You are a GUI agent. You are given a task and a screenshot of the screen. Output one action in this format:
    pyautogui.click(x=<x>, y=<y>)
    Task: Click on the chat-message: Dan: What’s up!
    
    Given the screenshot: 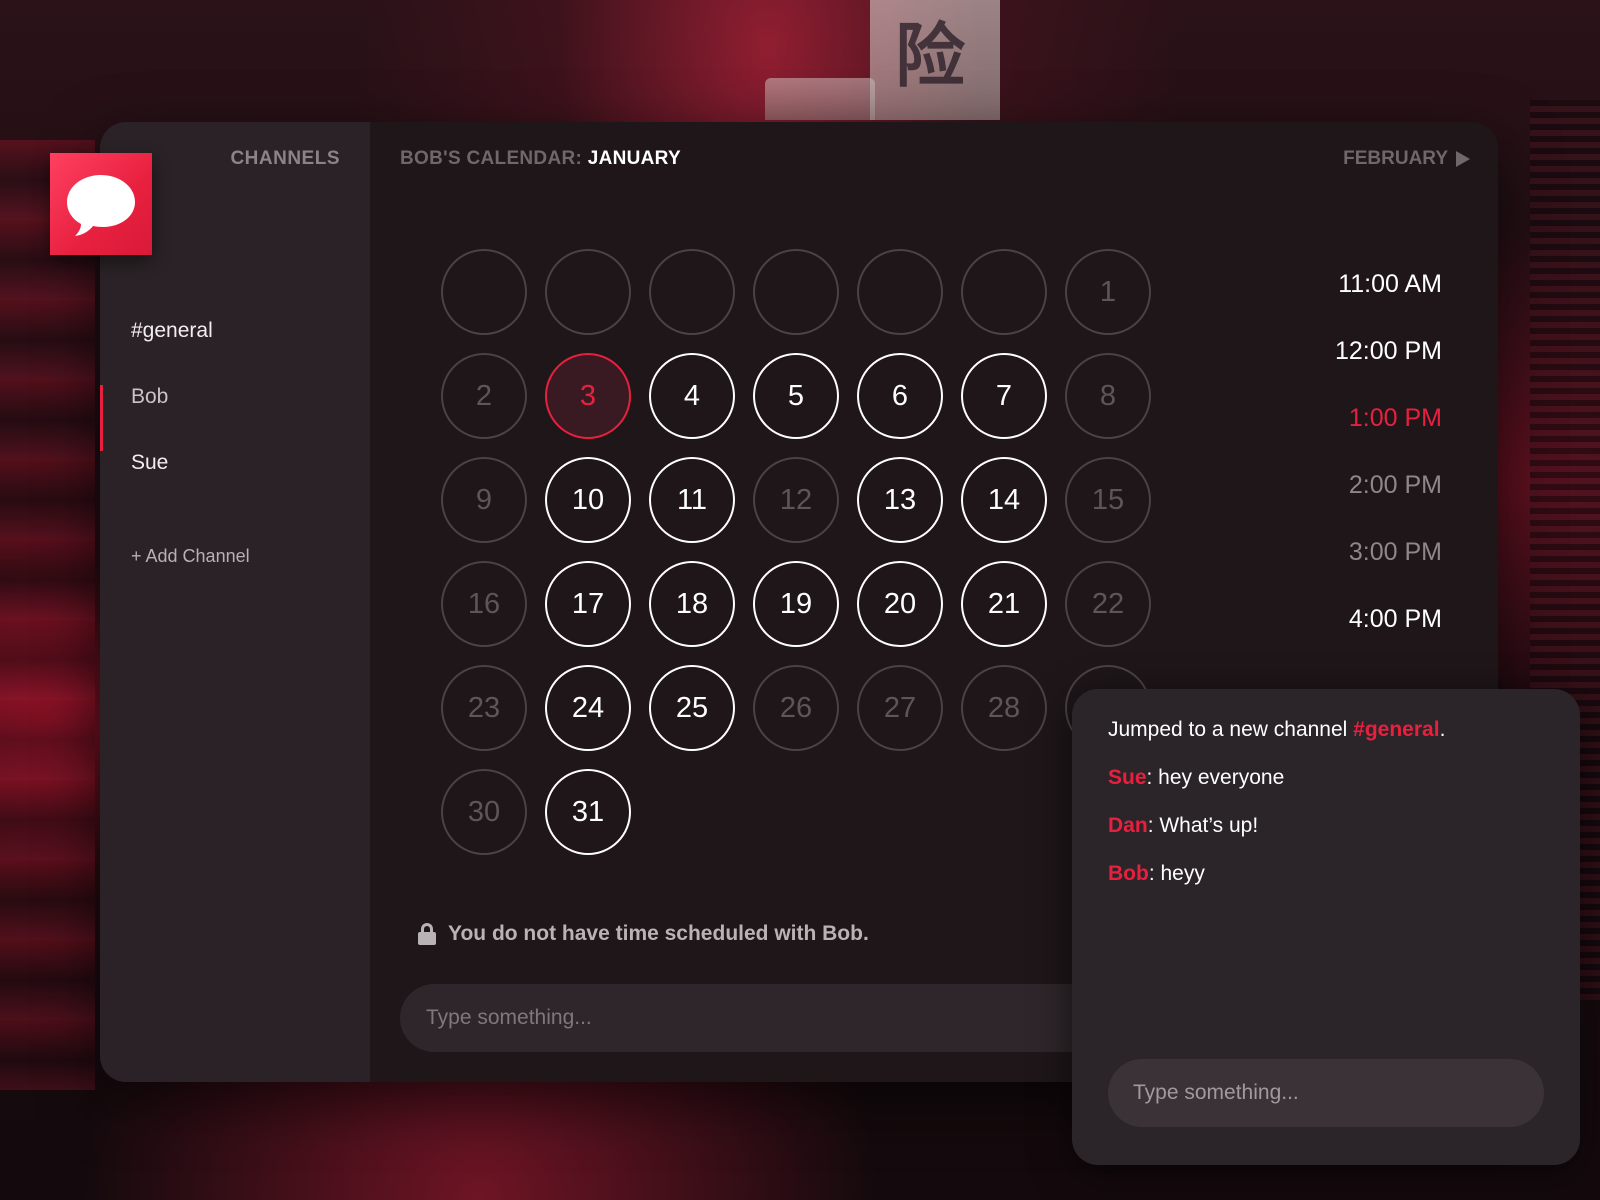 What is the action you would take?
    pyautogui.click(x=1328, y=833)
    